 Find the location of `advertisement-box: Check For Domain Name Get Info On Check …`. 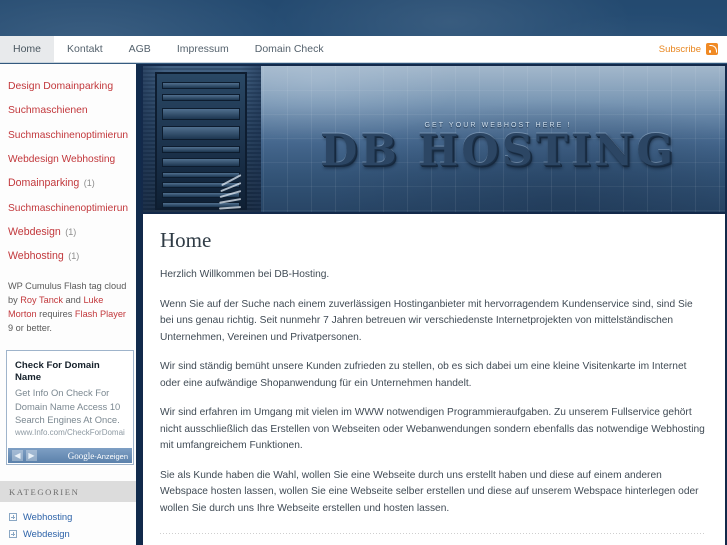

advertisement-box: Check For Domain Name Get Info On Check … is located at coordinates (70, 407).